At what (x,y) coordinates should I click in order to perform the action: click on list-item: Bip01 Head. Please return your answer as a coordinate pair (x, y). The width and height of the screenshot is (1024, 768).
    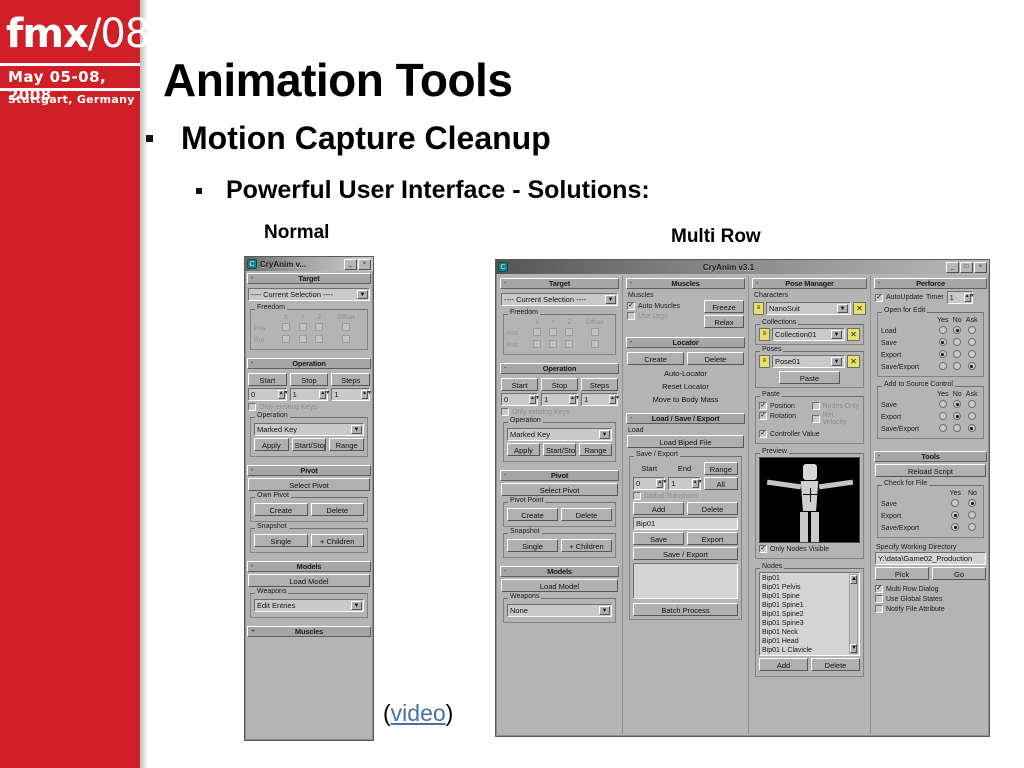
    Looking at the image, I should click on (809, 641).